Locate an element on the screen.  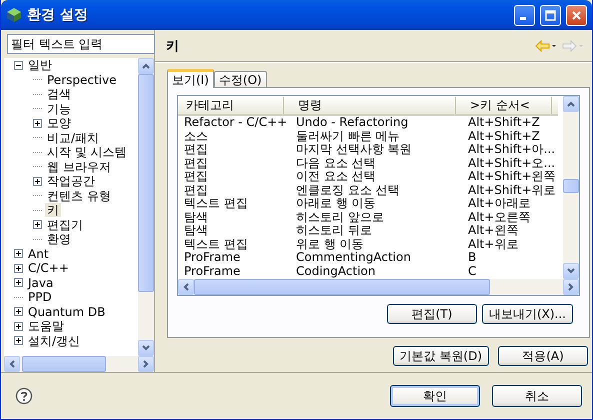
window-title: 환경 설정 is located at coordinates (58, 15).